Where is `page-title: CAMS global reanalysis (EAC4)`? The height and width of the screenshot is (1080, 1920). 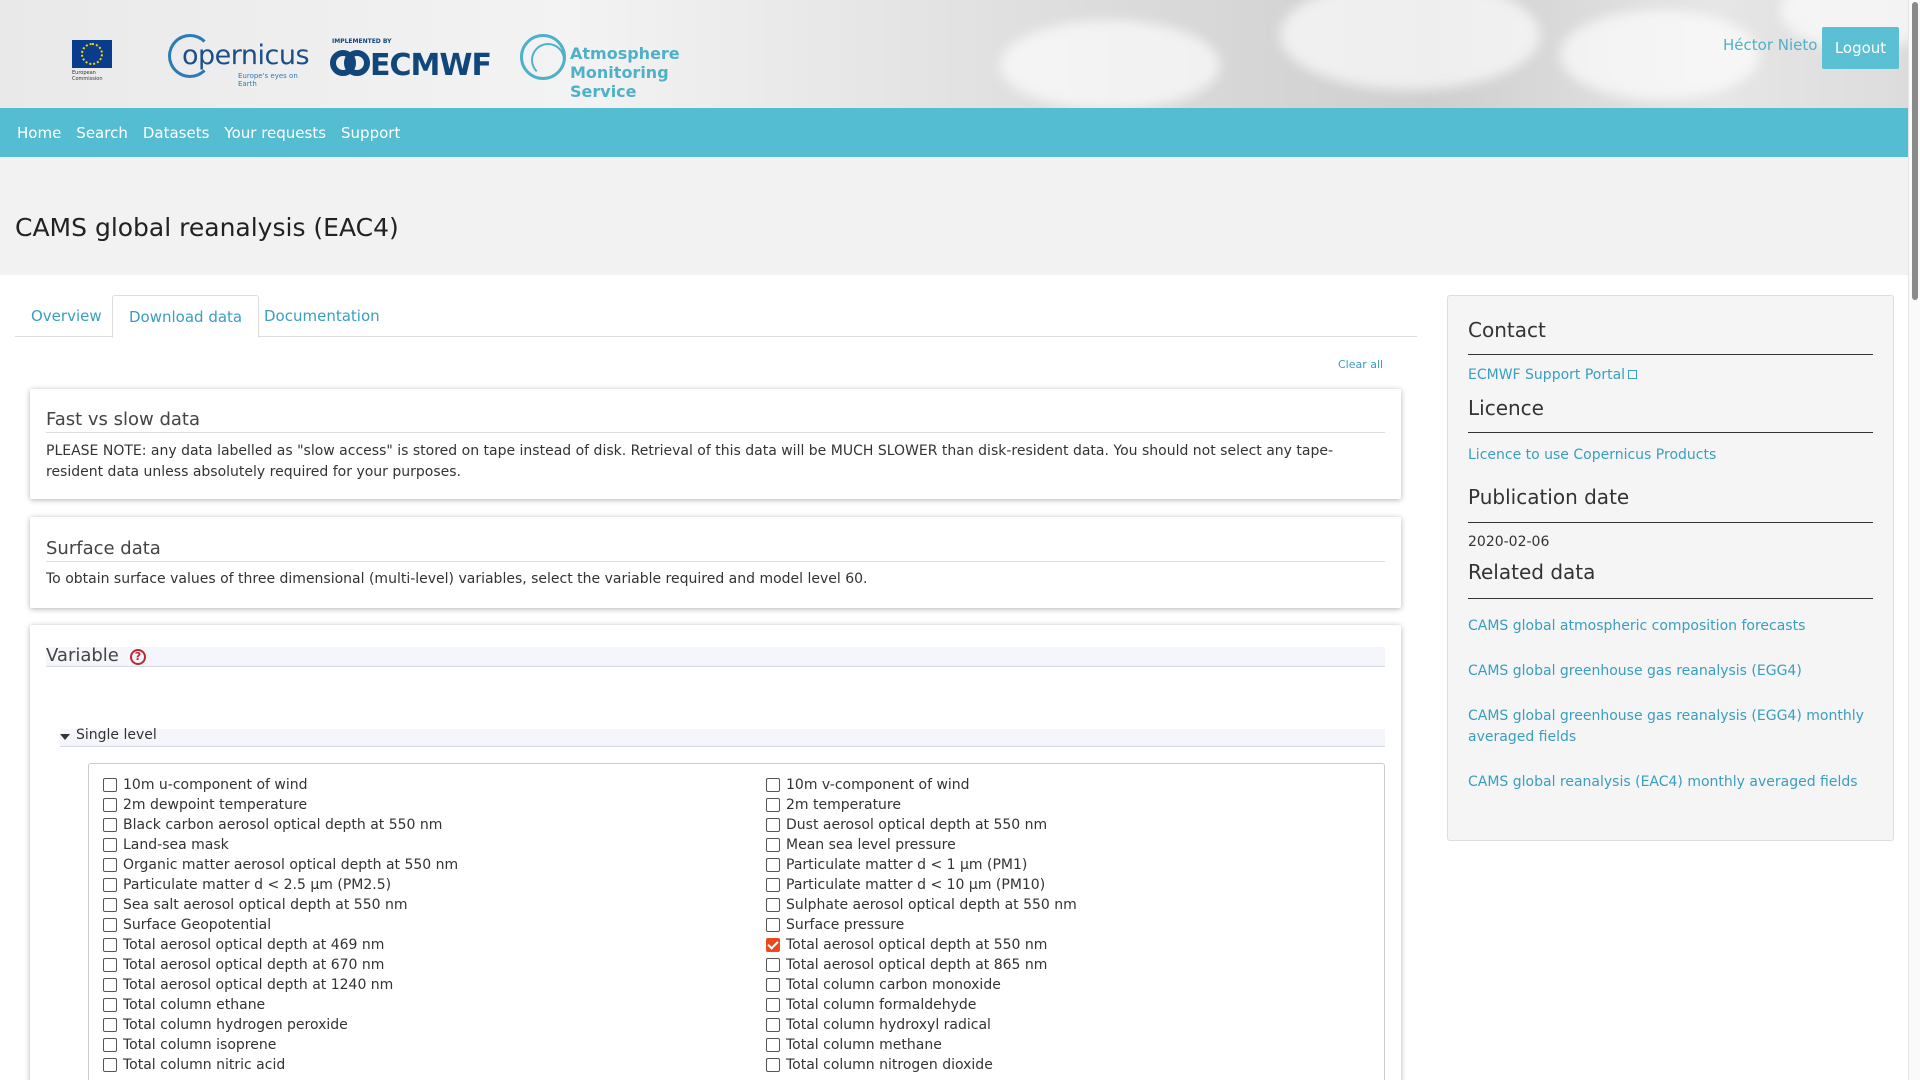 page-title: CAMS global reanalysis (EAC4) is located at coordinates (207, 227).